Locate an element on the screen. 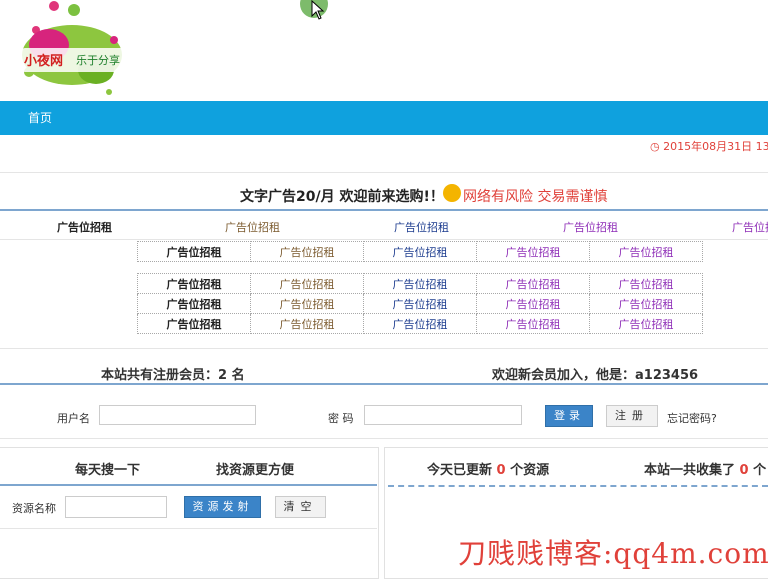 The image size is (768, 579). search-submit-button: 资源发射 is located at coordinates (222, 507).